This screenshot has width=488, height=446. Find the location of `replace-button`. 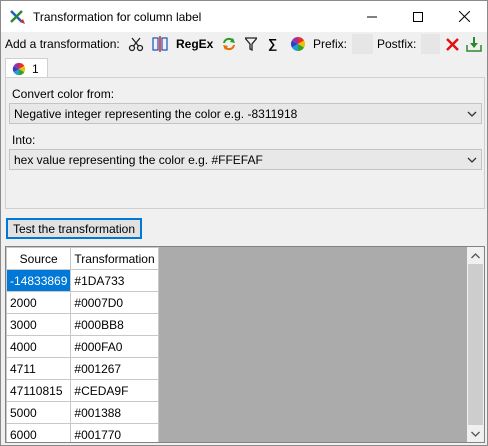

replace-button is located at coordinates (229, 44).